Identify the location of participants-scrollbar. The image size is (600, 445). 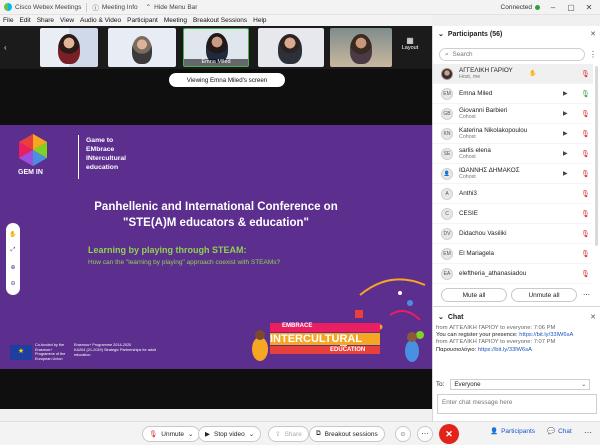
(596, 156).